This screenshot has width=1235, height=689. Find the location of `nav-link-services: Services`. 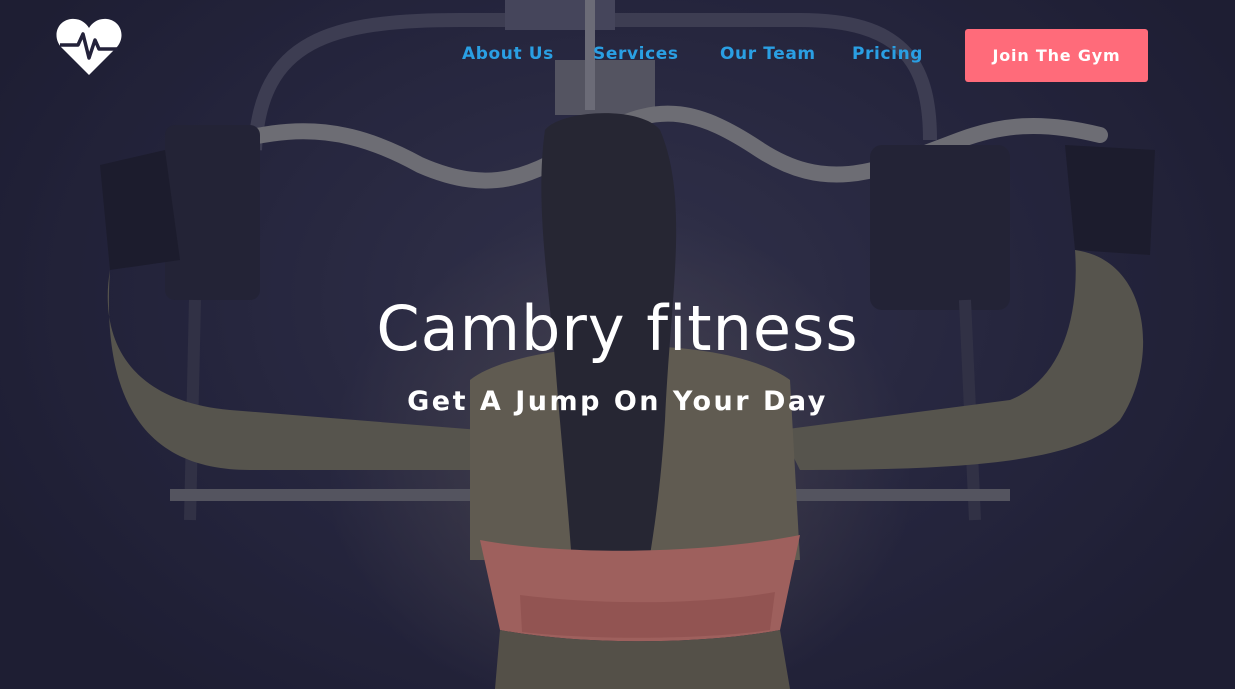

nav-link-services: Services is located at coordinates (636, 54).